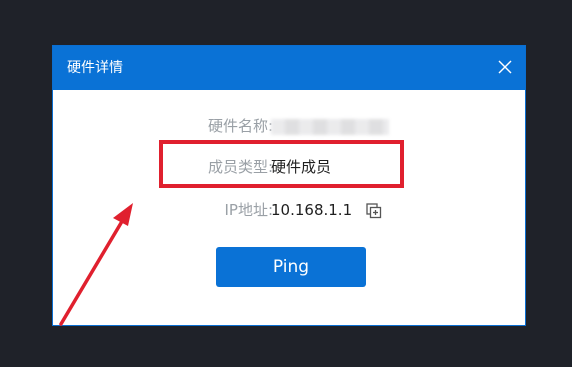 This screenshot has height=367, width=572. I want to click on ping-button: Ping, so click(291, 267).